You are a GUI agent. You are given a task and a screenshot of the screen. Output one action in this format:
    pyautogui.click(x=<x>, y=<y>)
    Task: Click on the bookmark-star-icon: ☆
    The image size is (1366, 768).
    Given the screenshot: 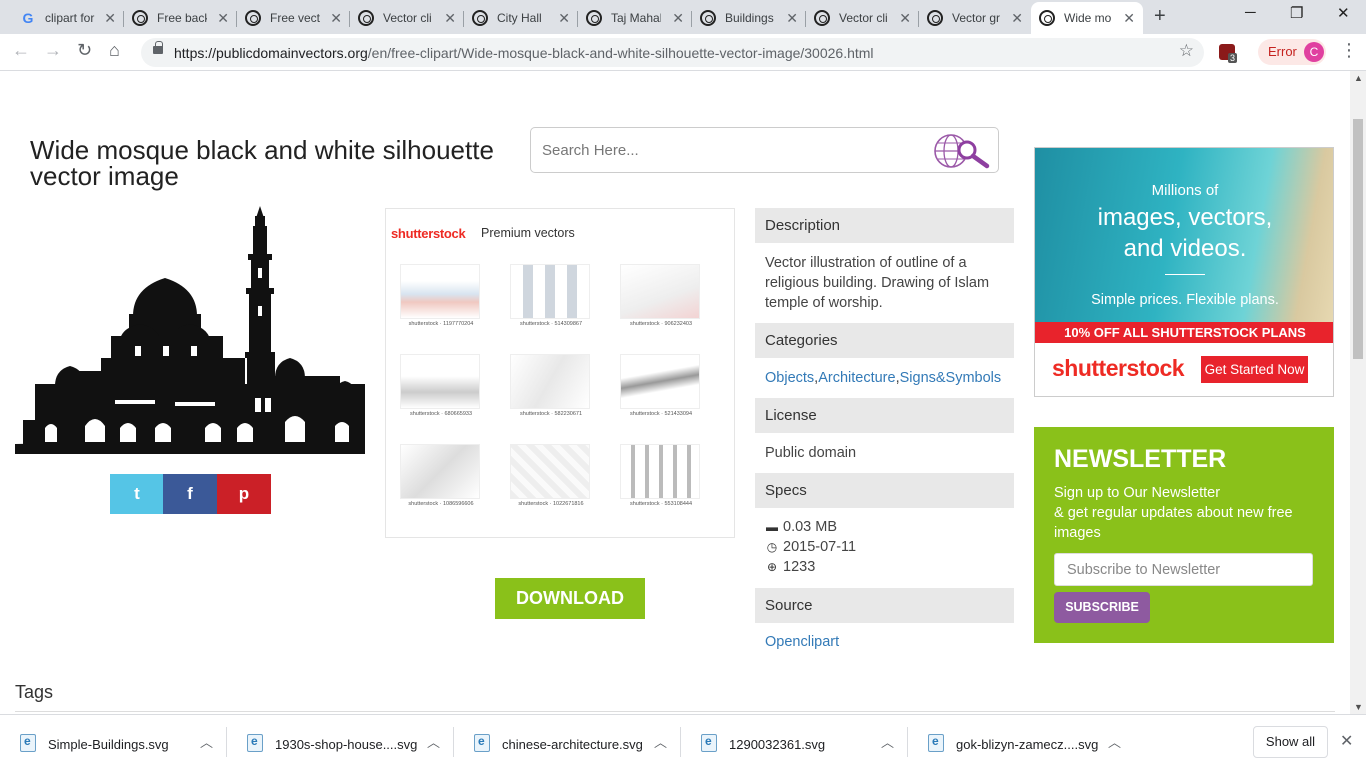 What is the action you would take?
    pyautogui.click(x=1186, y=51)
    